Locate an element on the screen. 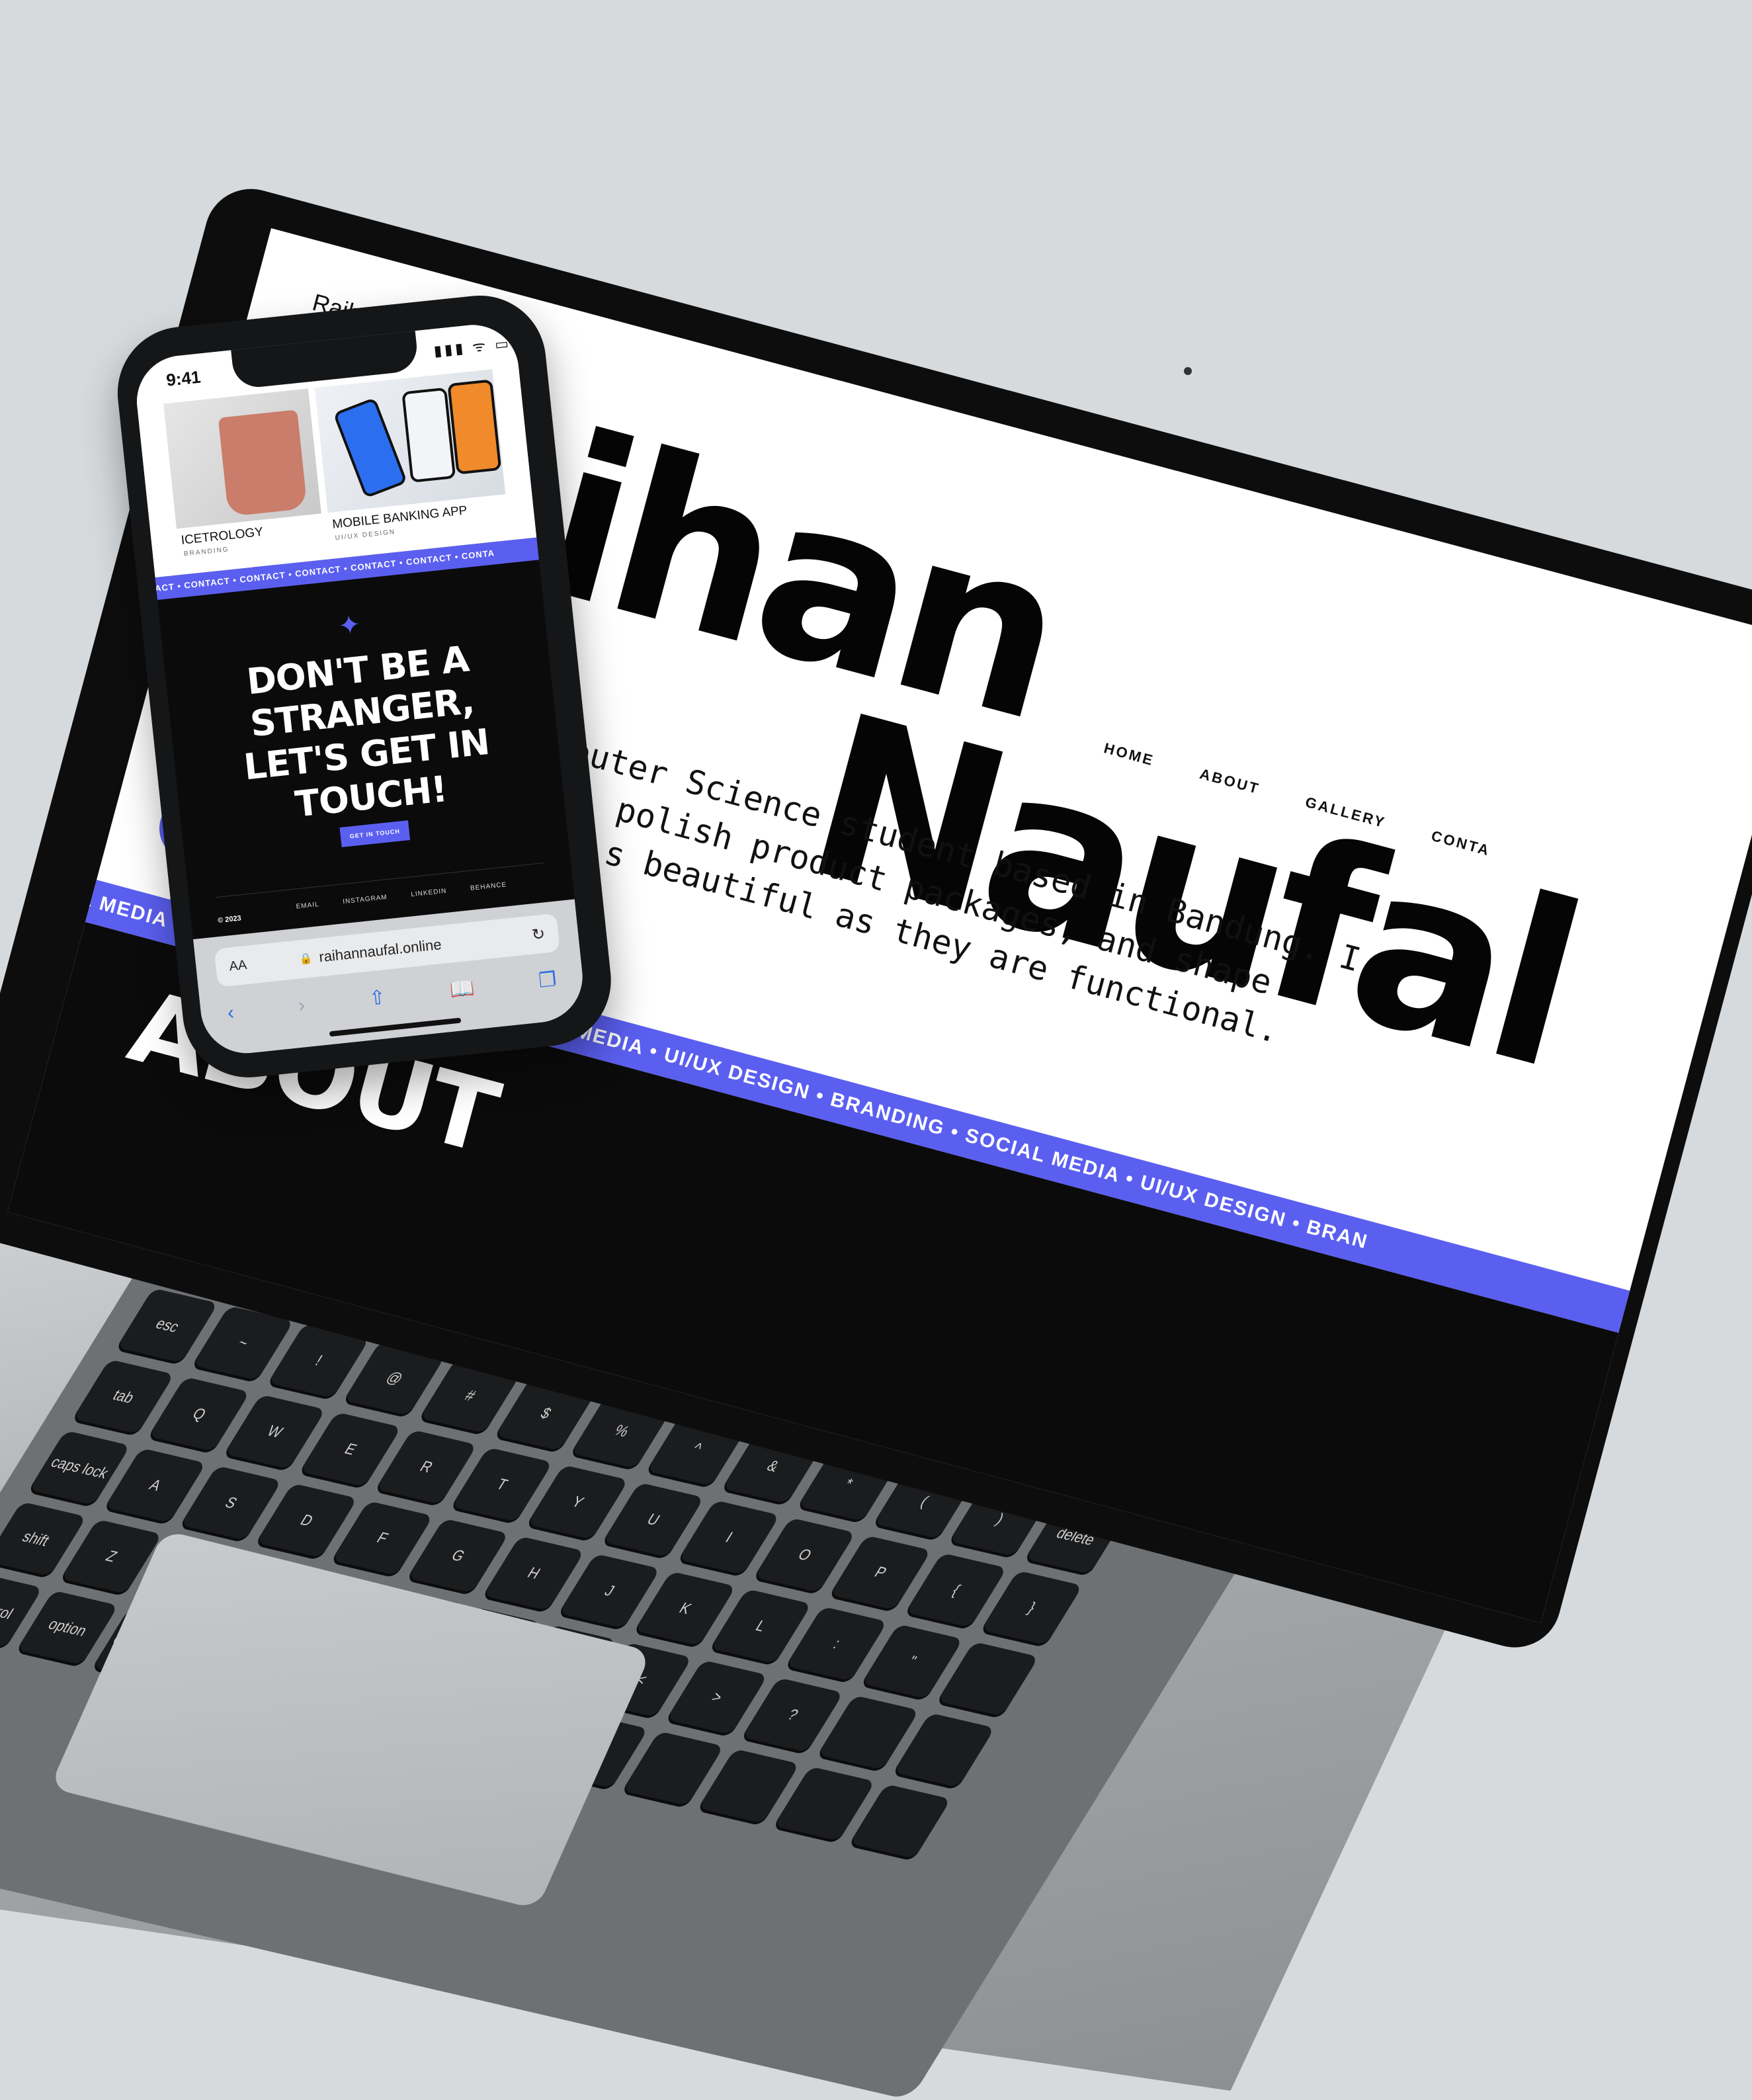 This screenshot has height=2100, width=1752. ice-cream-cup is located at coordinates (263, 463).